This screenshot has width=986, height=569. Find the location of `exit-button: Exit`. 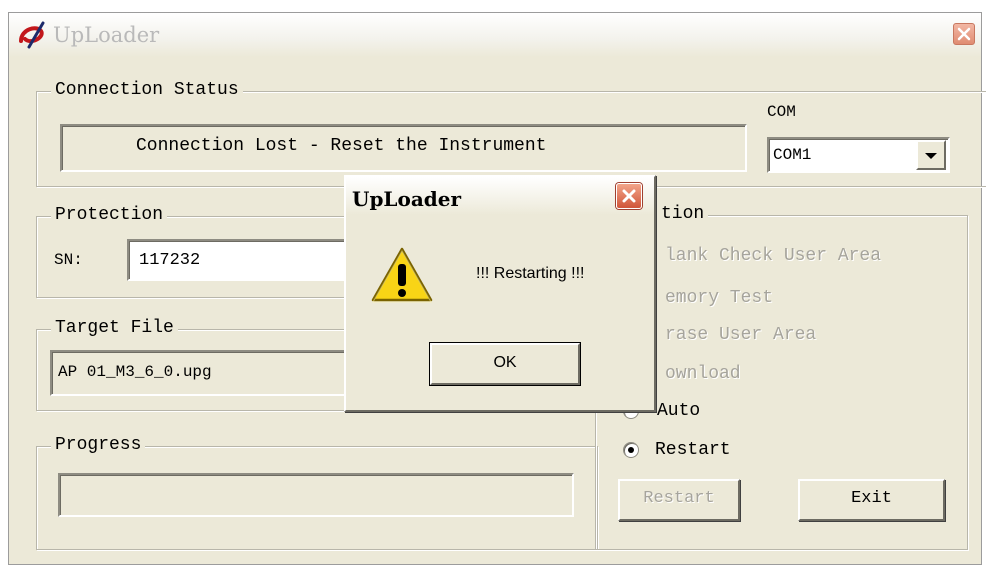

exit-button: Exit is located at coordinates (871, 500).